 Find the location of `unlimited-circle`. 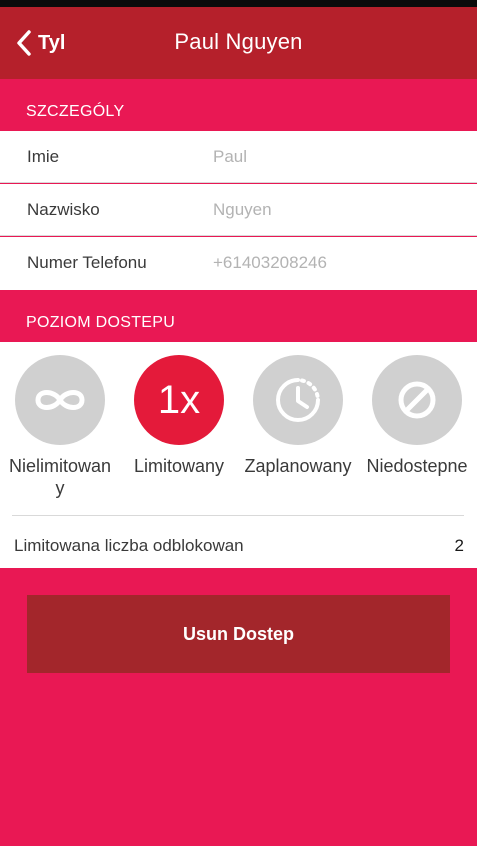

unlimited-circle is located at coordinates (60, 400).